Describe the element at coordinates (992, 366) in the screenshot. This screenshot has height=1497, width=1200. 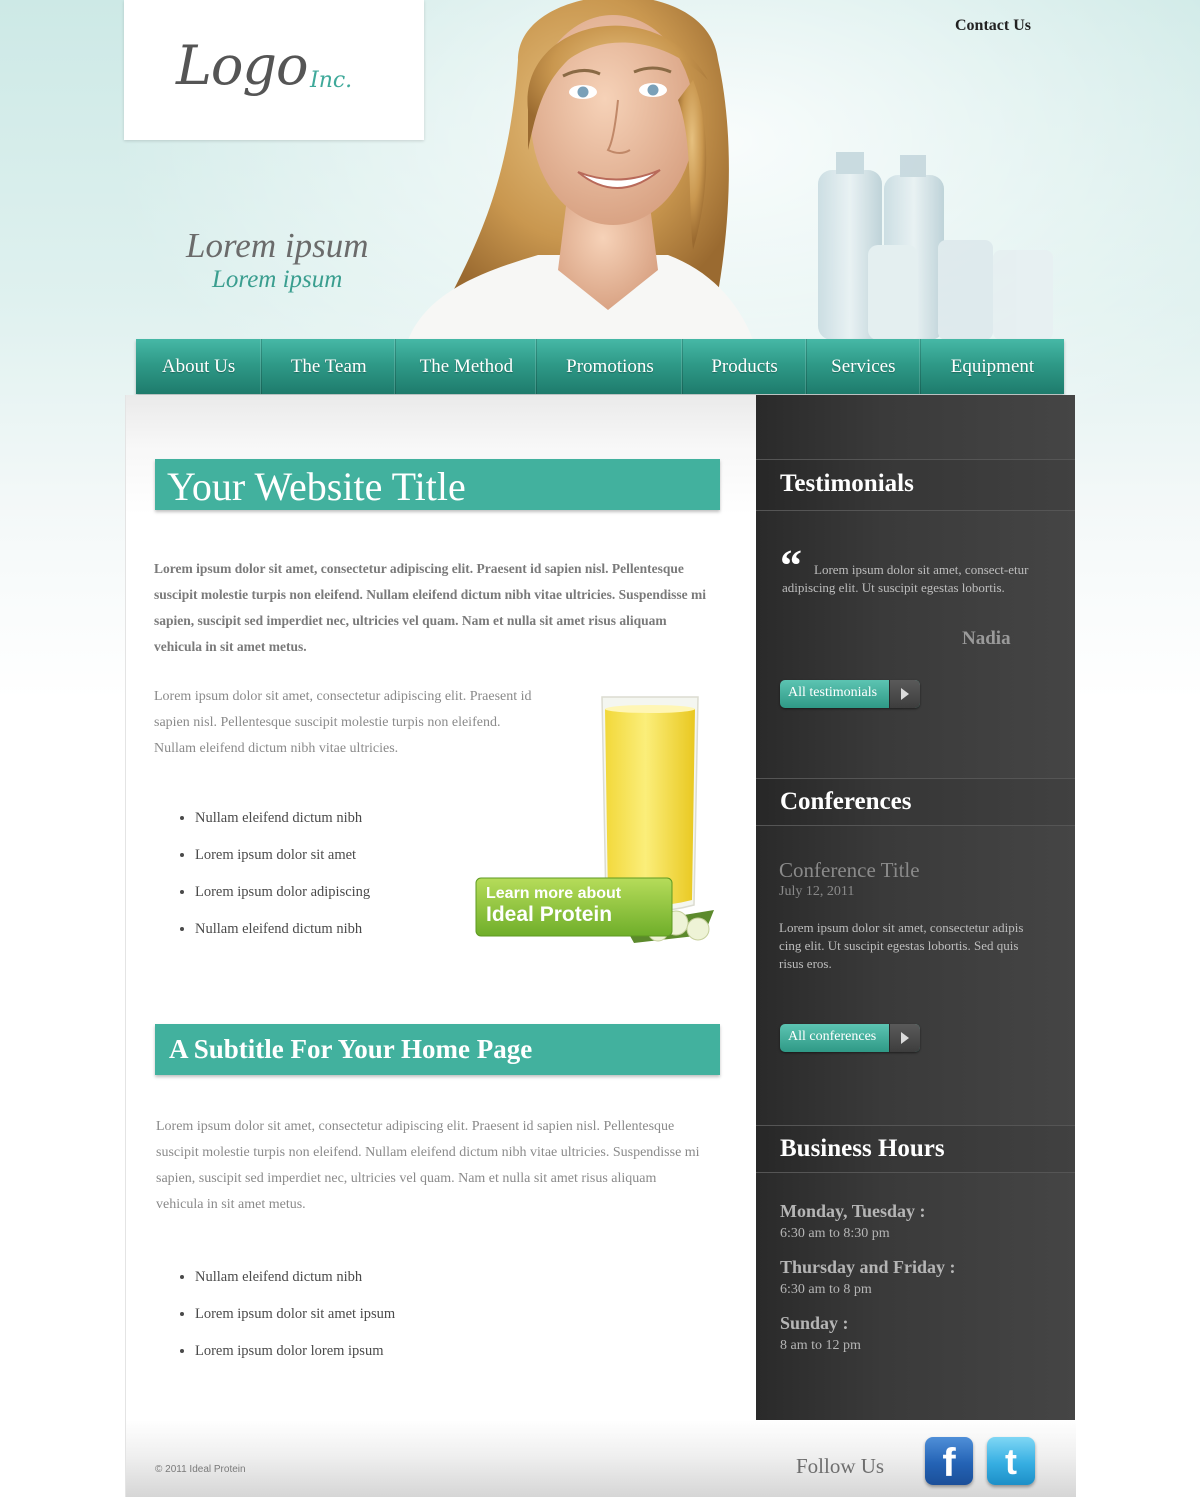
I see `nav-equipment: Equipment` at that location.